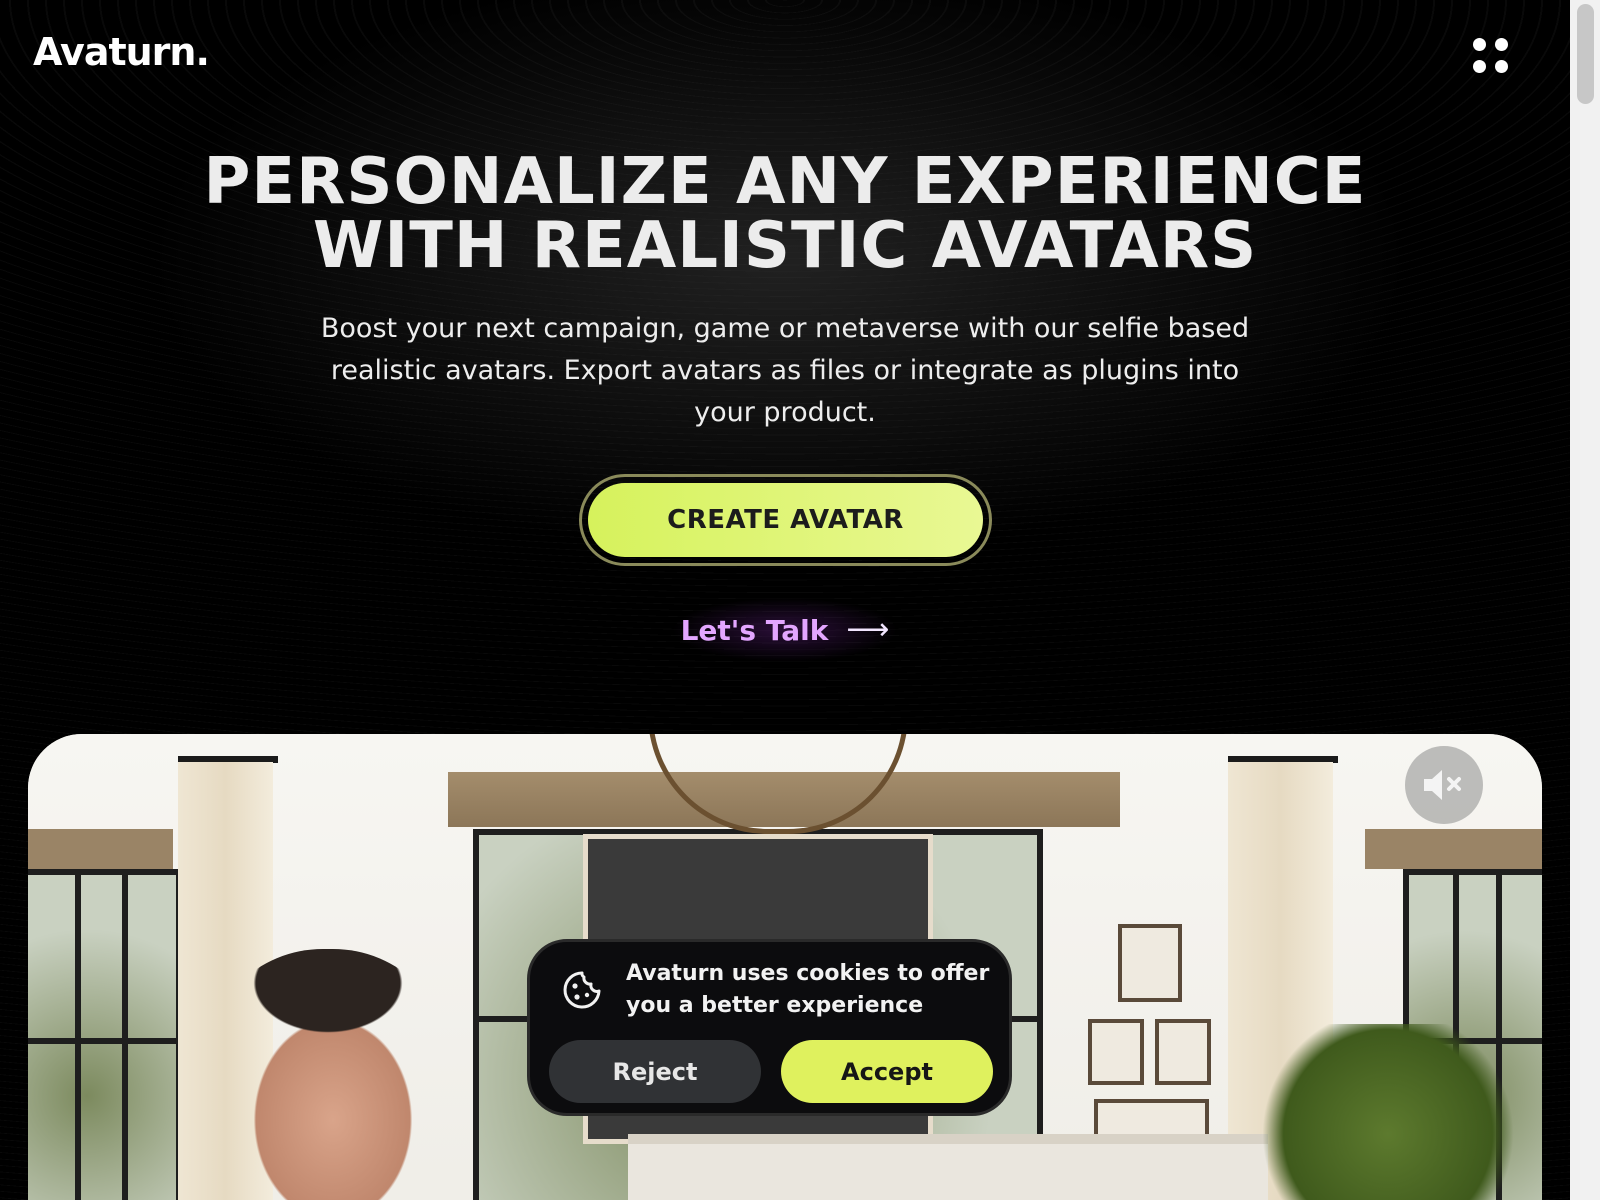  What do you see at coordinates (775, 1005) in the screenshot?
I see `cookie-message-line-2: you a better experience` at bounding box center [775, 1005].